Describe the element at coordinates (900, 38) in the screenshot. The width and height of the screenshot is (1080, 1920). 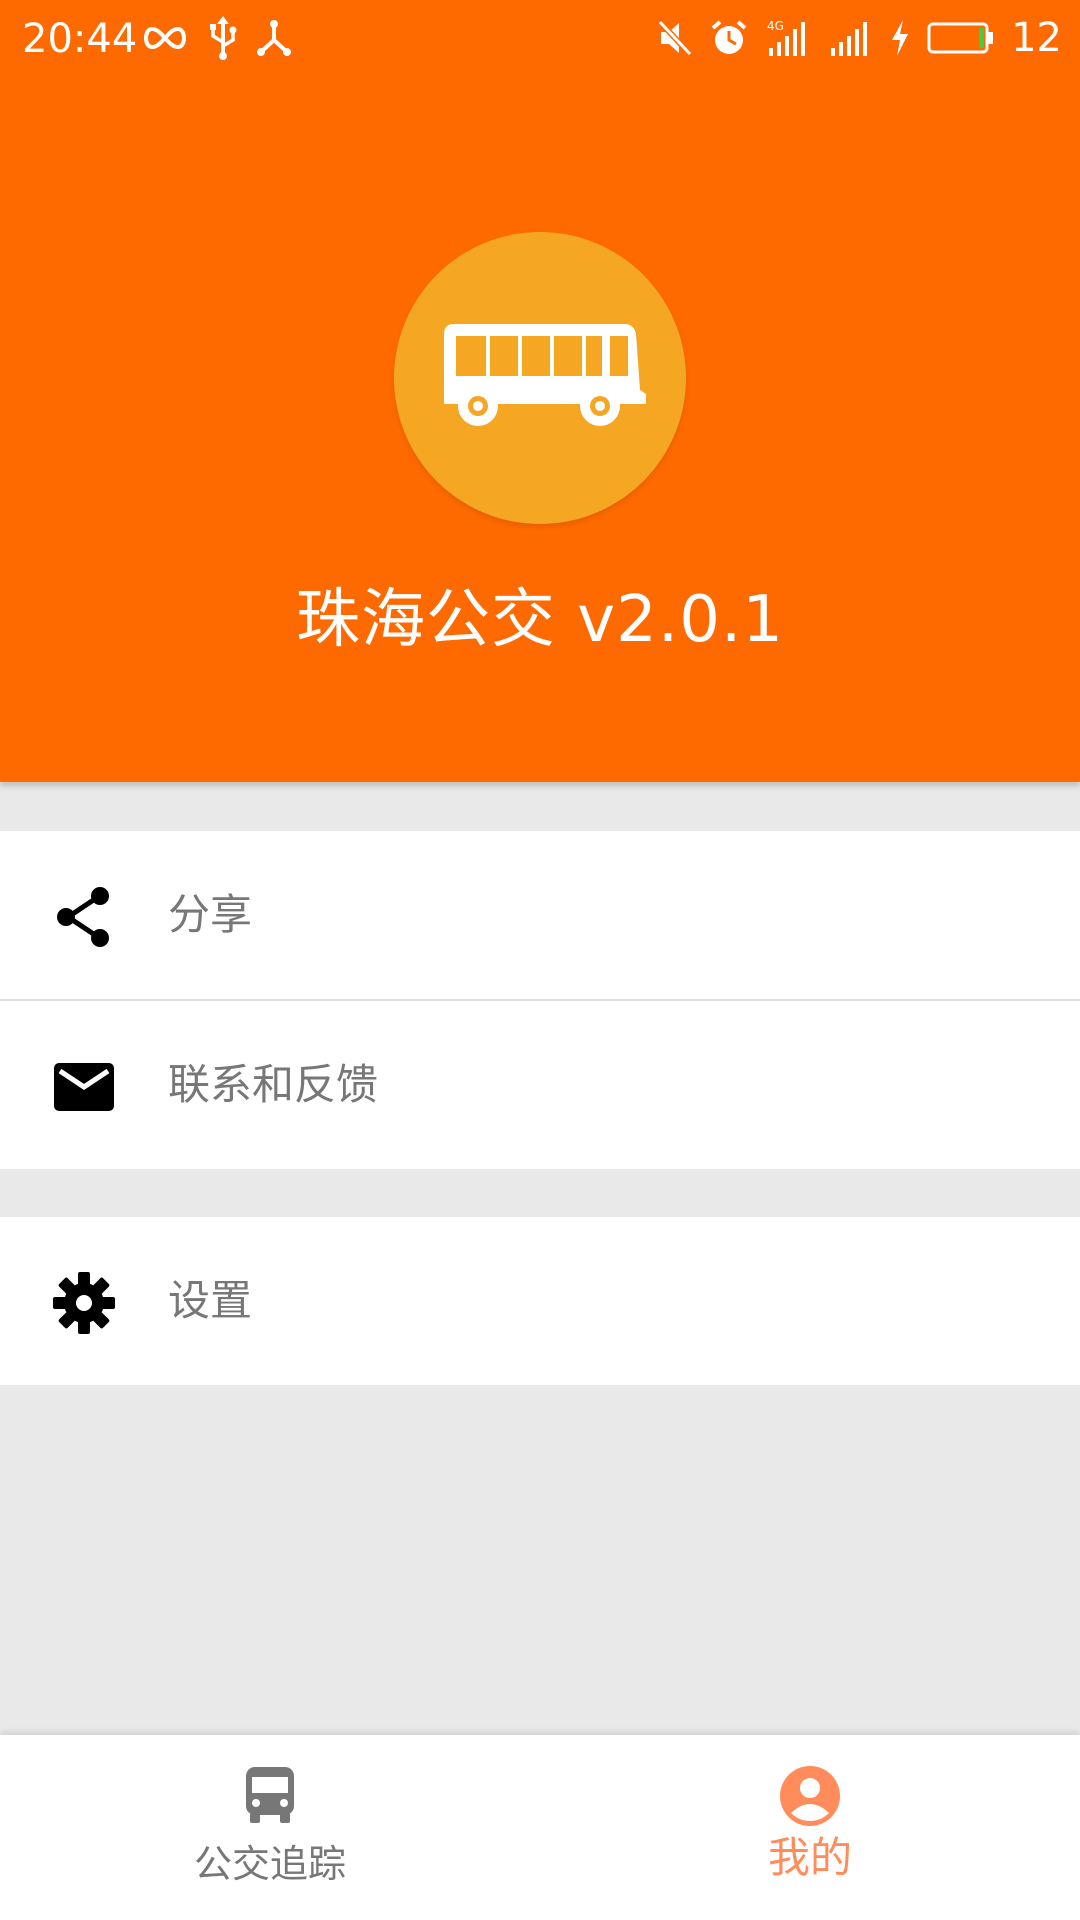
I see `charging-icon` at that location.